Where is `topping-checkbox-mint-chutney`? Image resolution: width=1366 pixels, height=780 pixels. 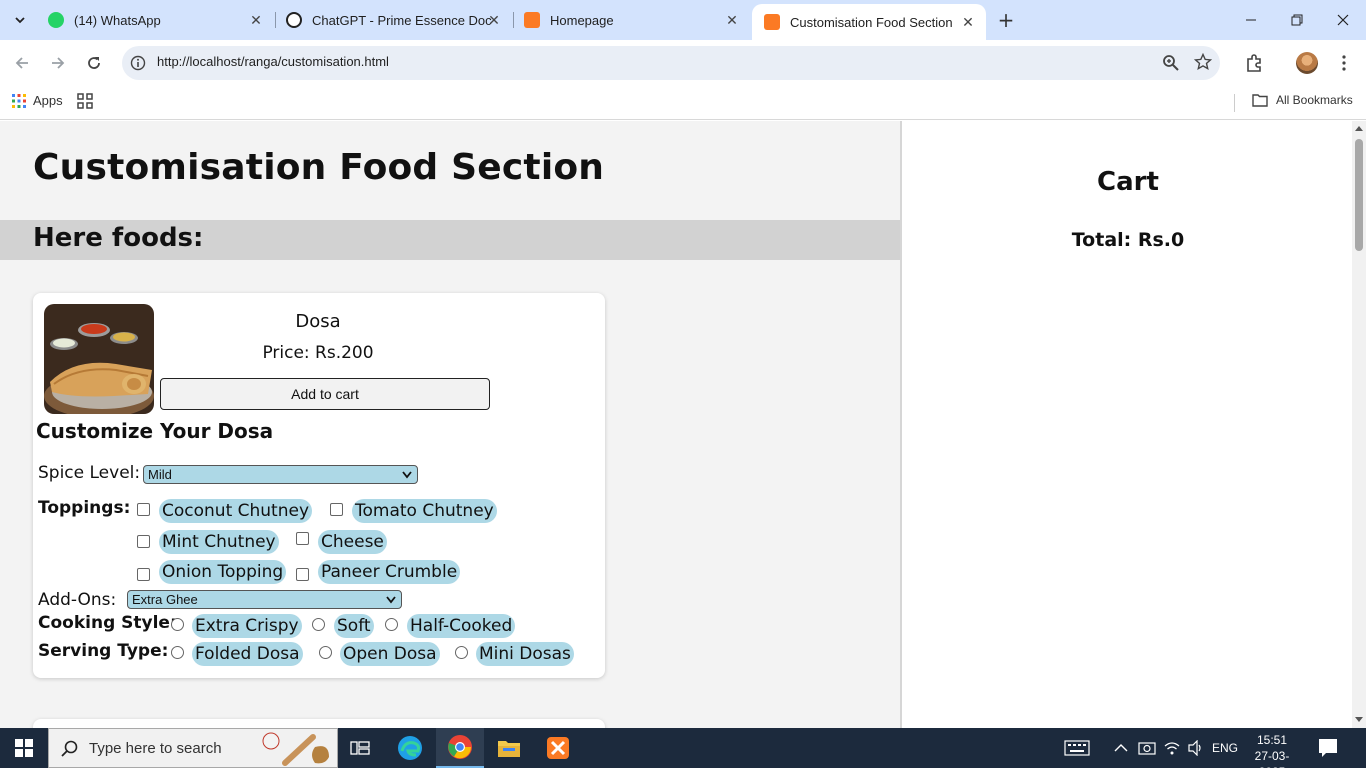
topping-checkbox-mint-chutney is located at coordinates (143, 541).